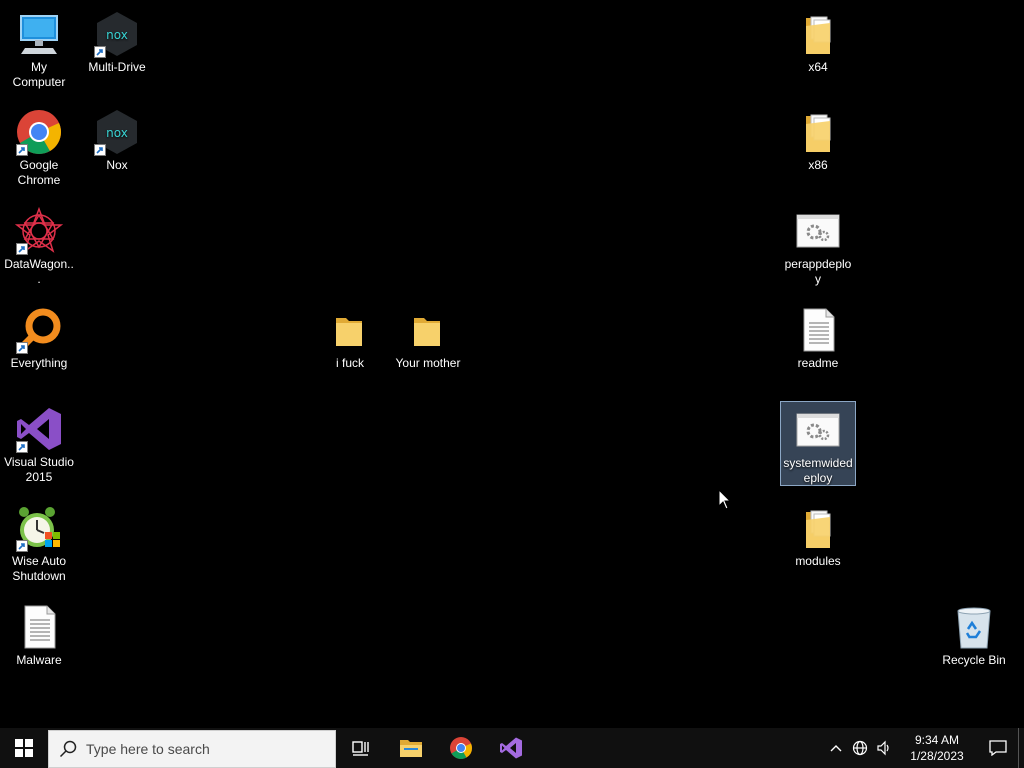  What do you see at coordinates (974, 627) in the screenshot?
I see `recycle-bin-icon` at bounding box center [974, 627].